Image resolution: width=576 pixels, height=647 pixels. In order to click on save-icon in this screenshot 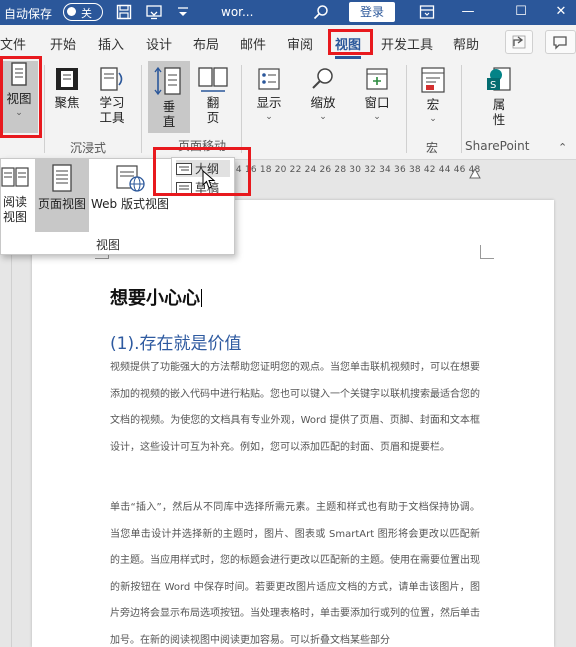, I will do `click(124, 12)`.